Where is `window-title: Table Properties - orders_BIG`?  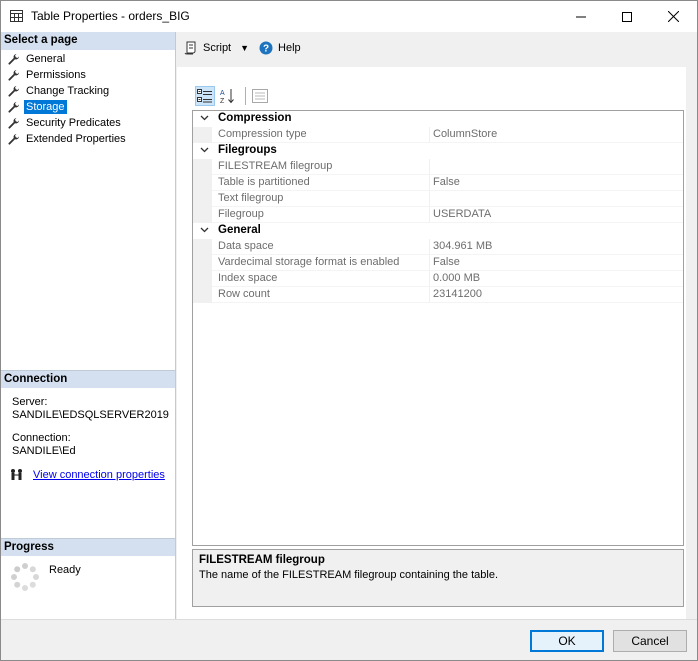 window-title: Table Properties - orders_BIG is located at coordinates (110, 16).